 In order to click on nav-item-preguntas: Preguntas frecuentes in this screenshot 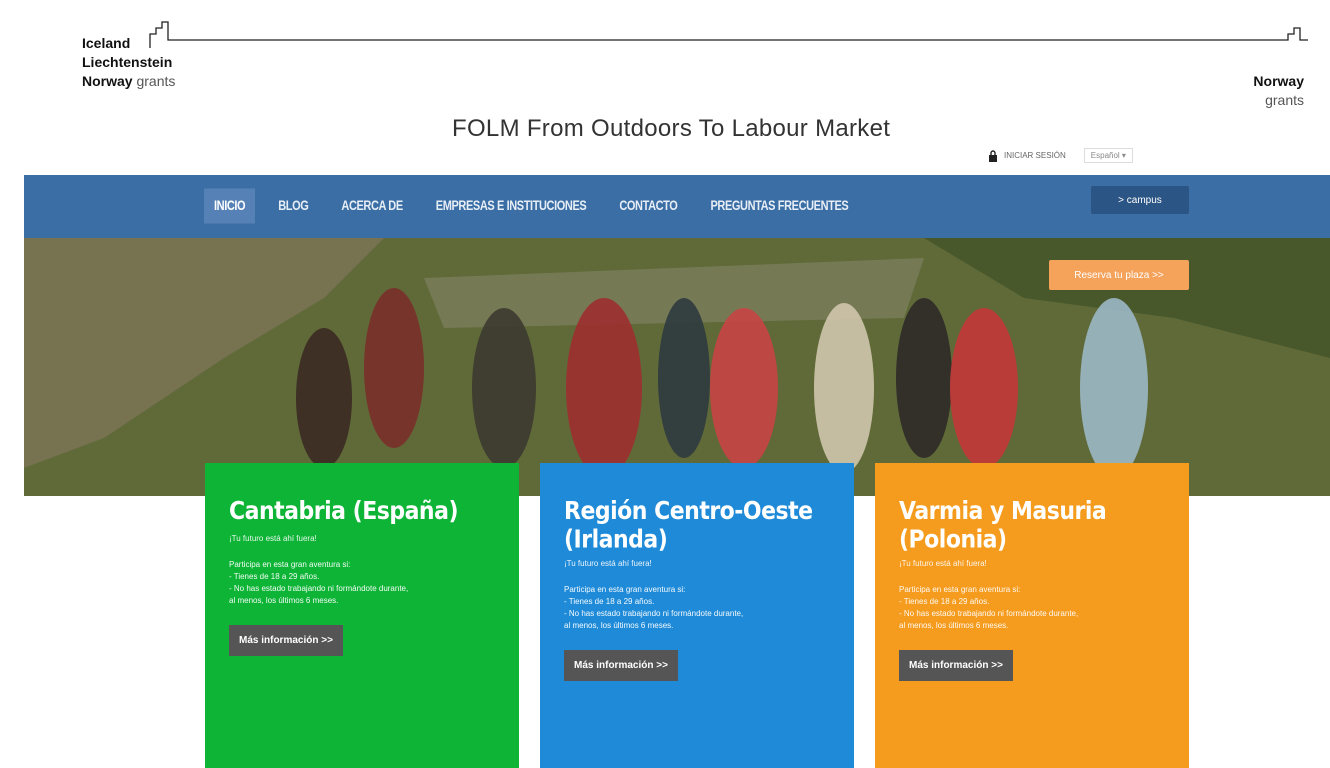, I will do `click(779, 206)`.